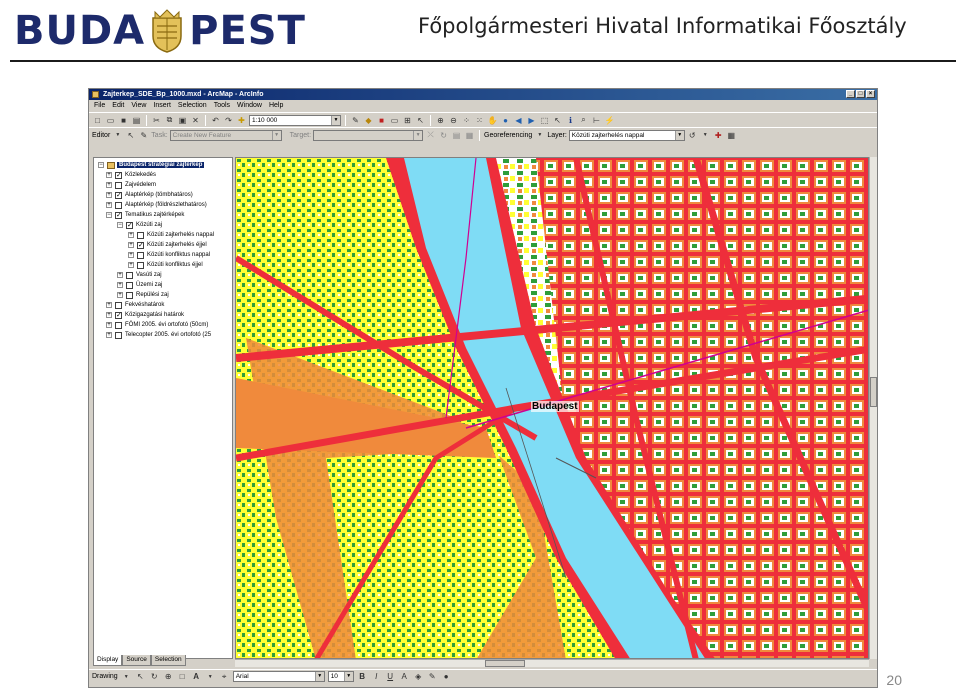  Describe the element at coordinates (108, 660) in the screenshot. I see `tab-display: Display` at that location.